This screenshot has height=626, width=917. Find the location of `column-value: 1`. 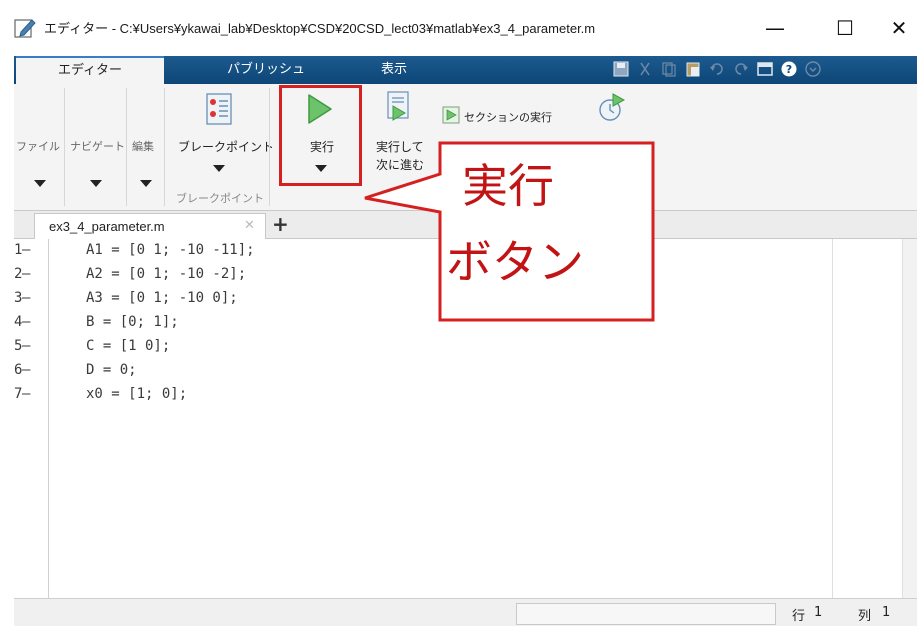

column-value: 1 is located at coordinates (886, 612).